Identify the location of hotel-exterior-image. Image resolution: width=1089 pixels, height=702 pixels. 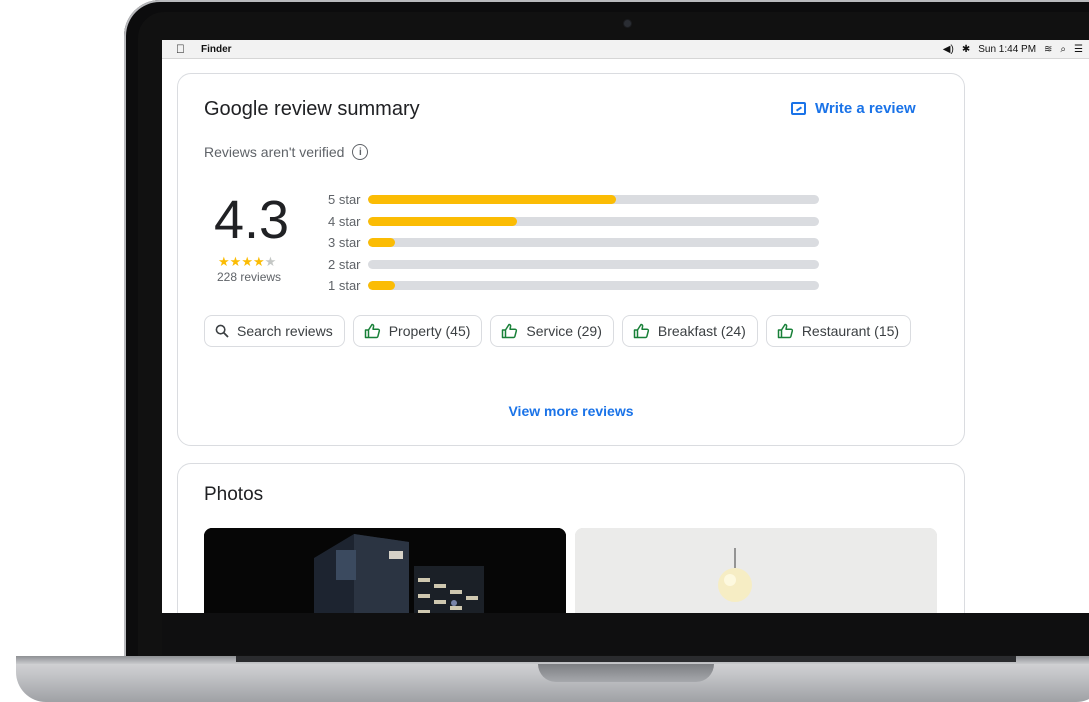
(385, 570).